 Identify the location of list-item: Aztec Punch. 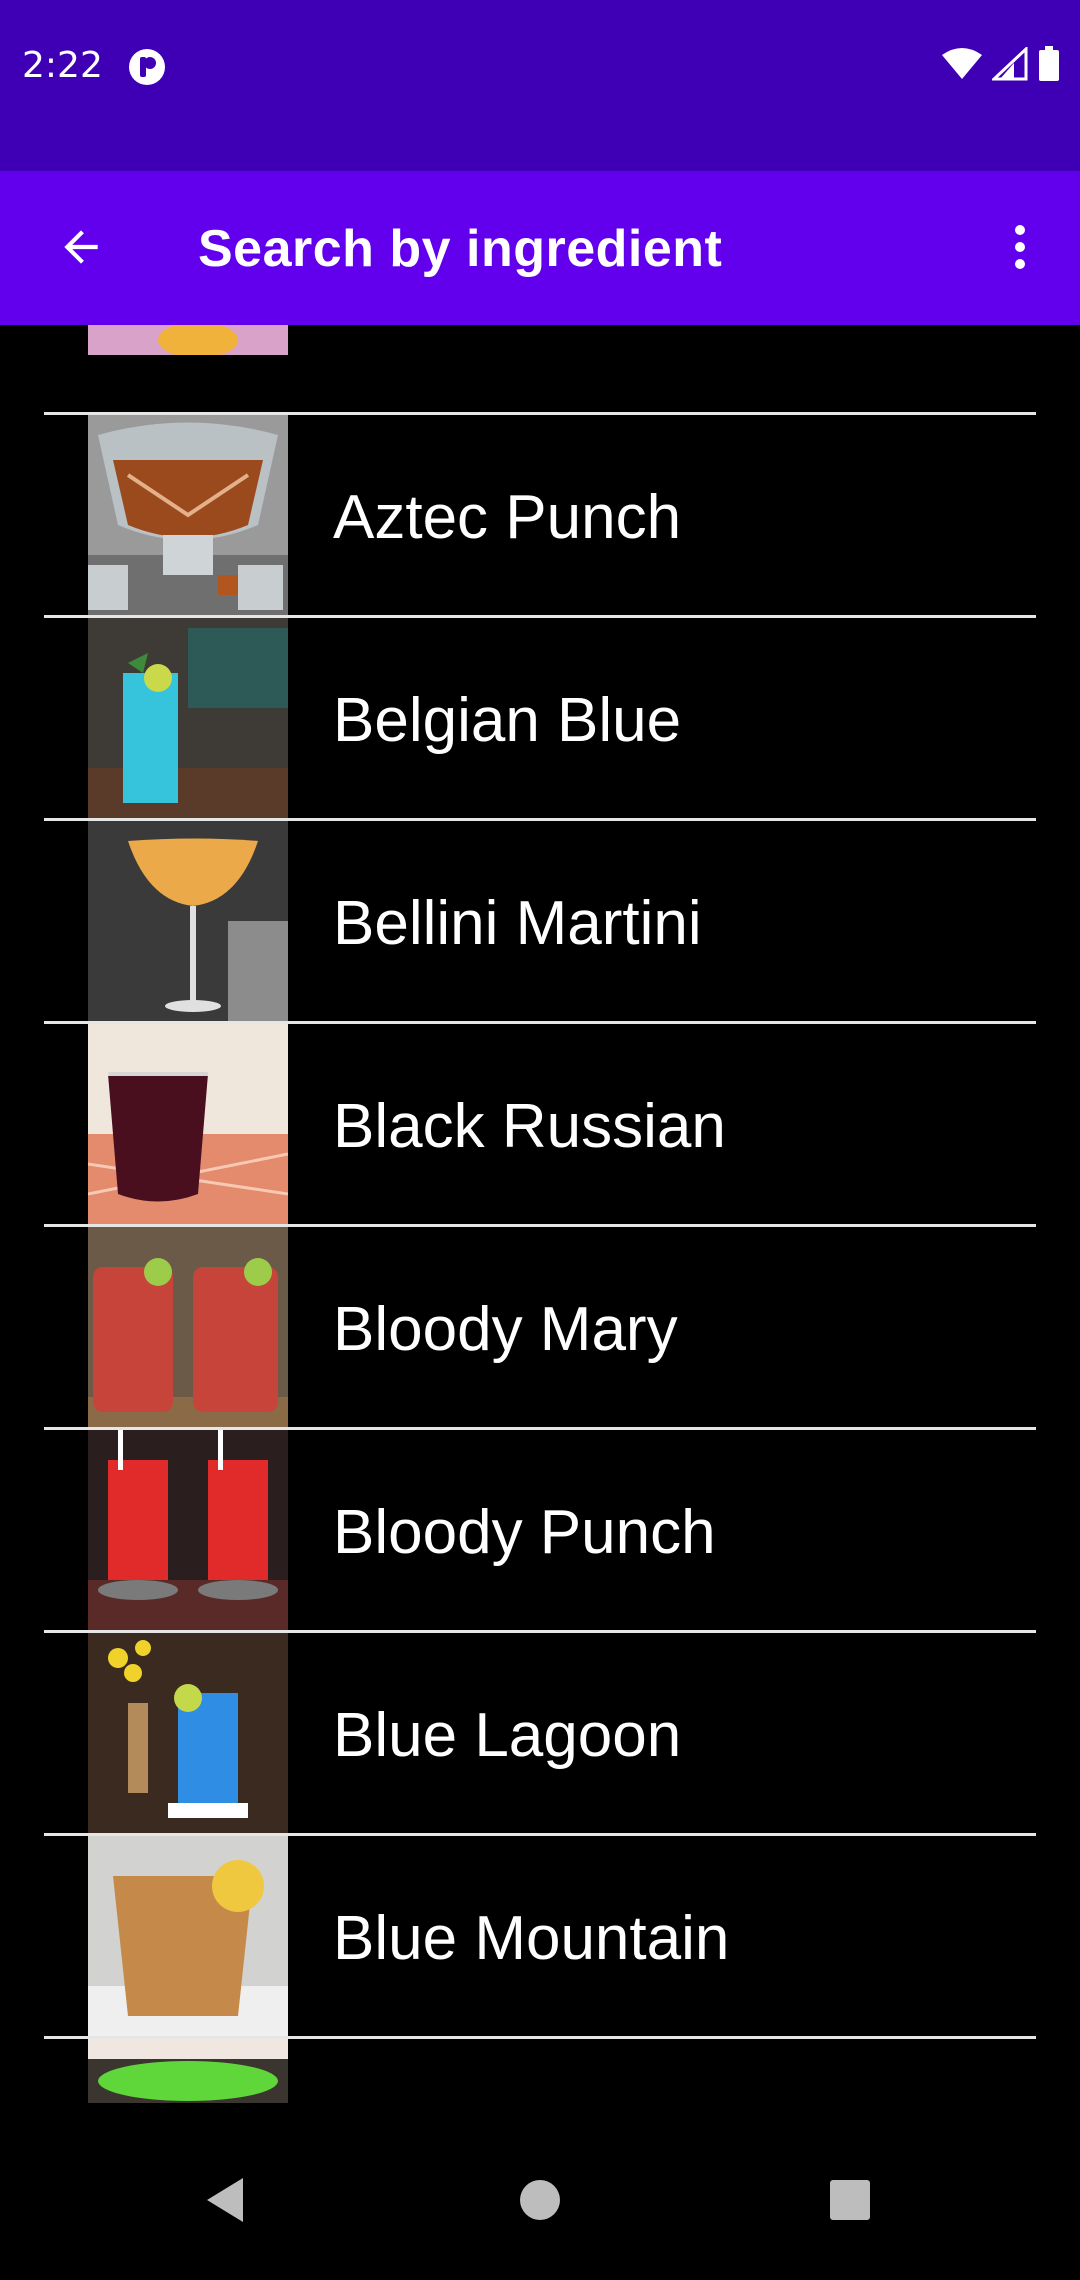
(540, 516).